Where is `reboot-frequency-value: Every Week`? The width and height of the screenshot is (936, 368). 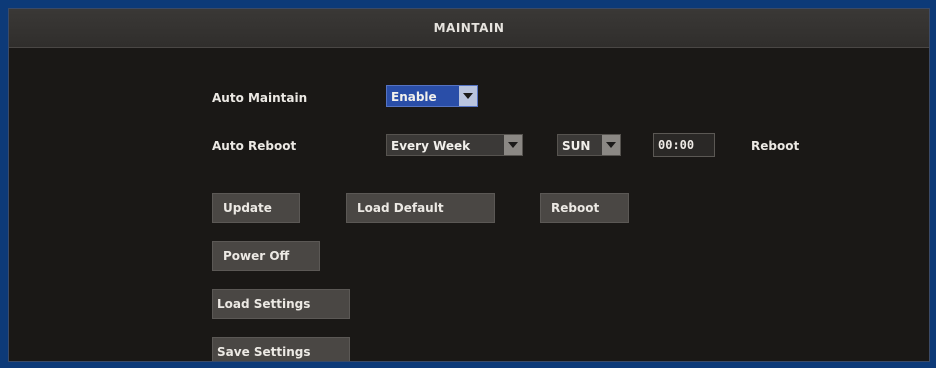
reboot-frequency-value: Every Week is located at coordinates (431, 146).